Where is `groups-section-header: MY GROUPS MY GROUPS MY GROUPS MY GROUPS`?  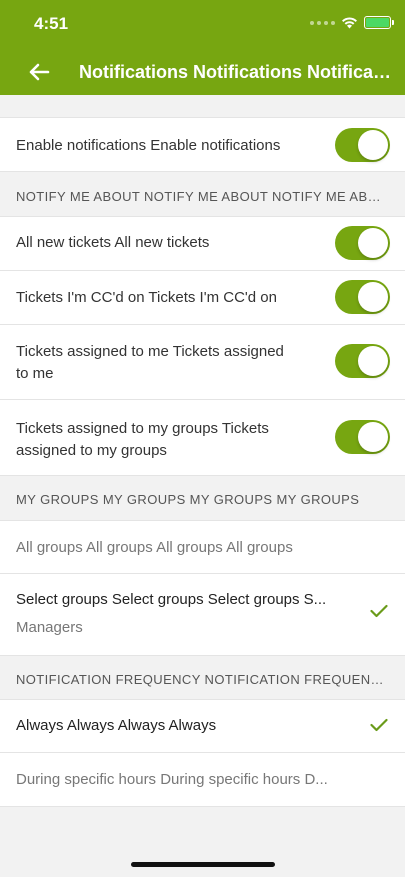
groups-section-header: MY GROUPS MY GROUPS MY GROUPS MY GROUPS is located at coordinates (202, 498).